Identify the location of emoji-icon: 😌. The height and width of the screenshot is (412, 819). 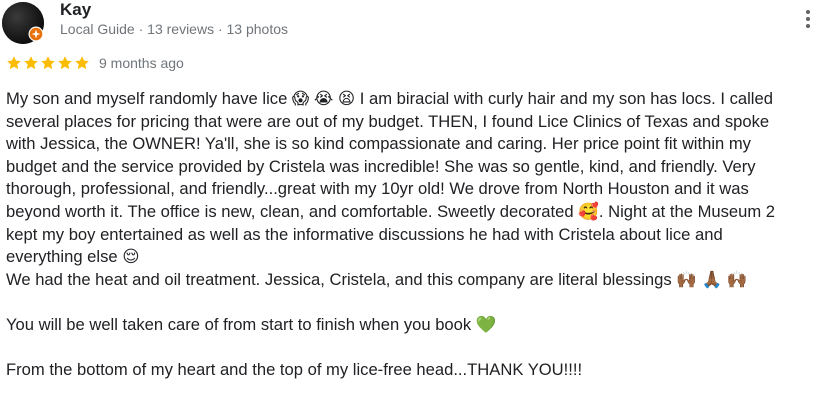
(131, 257).